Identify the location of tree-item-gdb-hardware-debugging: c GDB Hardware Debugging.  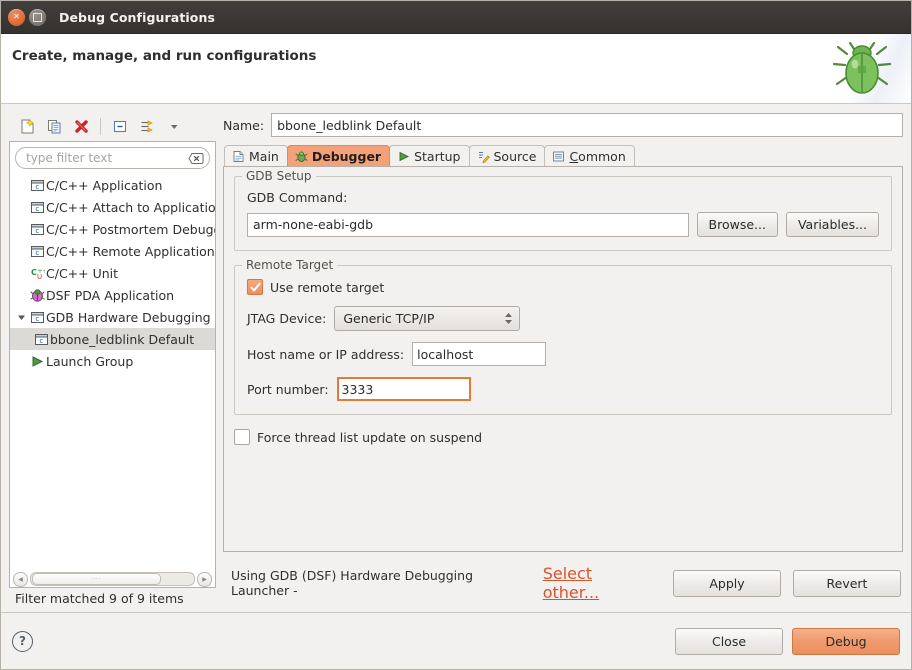
(112, 317).